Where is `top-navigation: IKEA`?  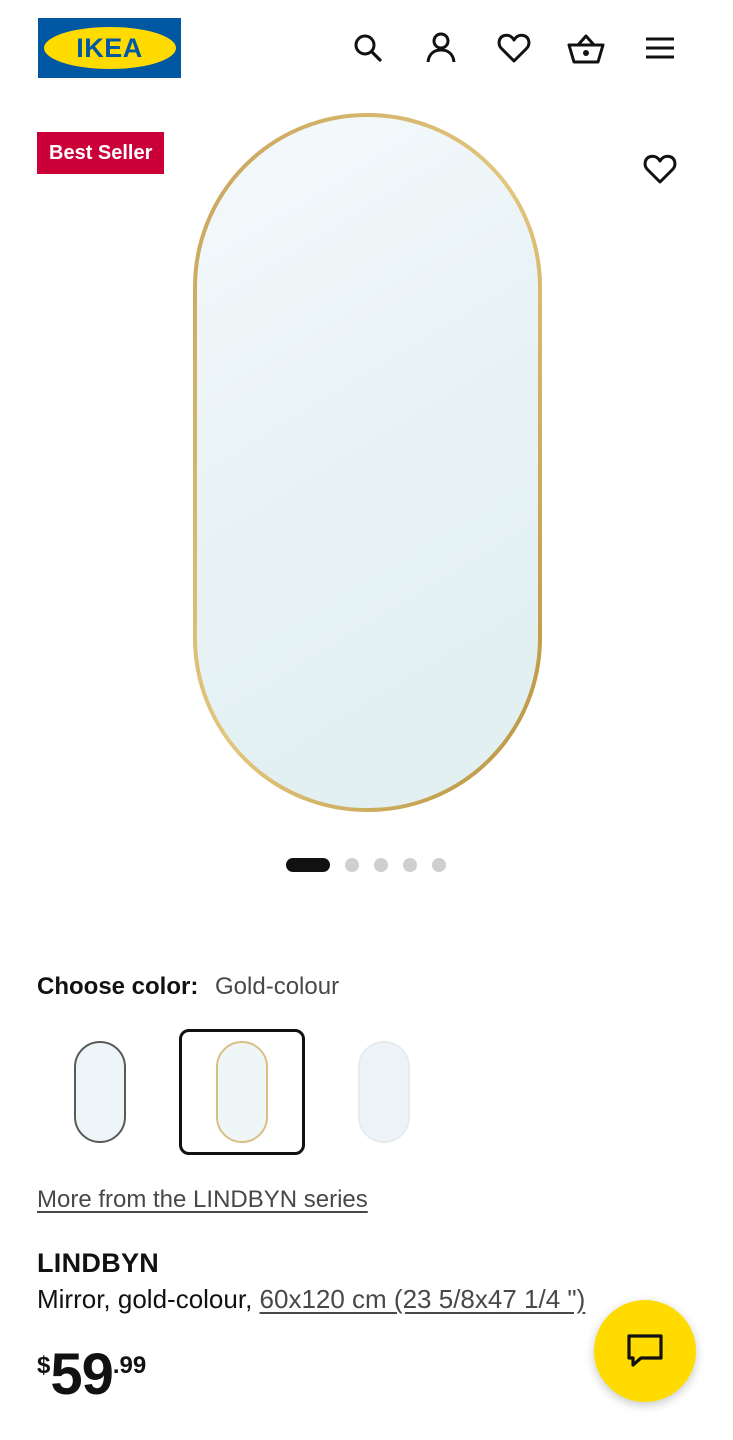
top-navigation: IKEA is located at coordinates (366, 48).